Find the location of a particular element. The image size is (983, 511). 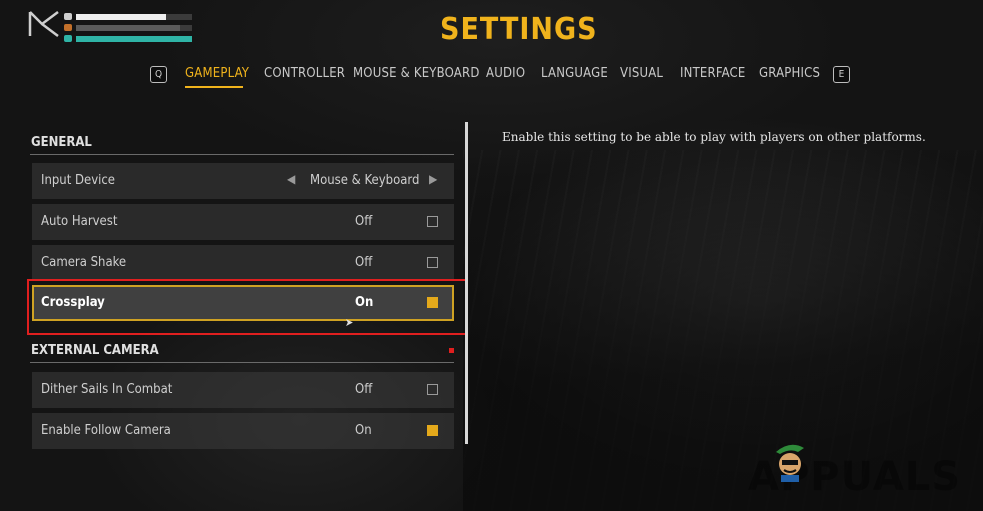

chevron-left-icon: ◀ is located at coordinates (291, 179).